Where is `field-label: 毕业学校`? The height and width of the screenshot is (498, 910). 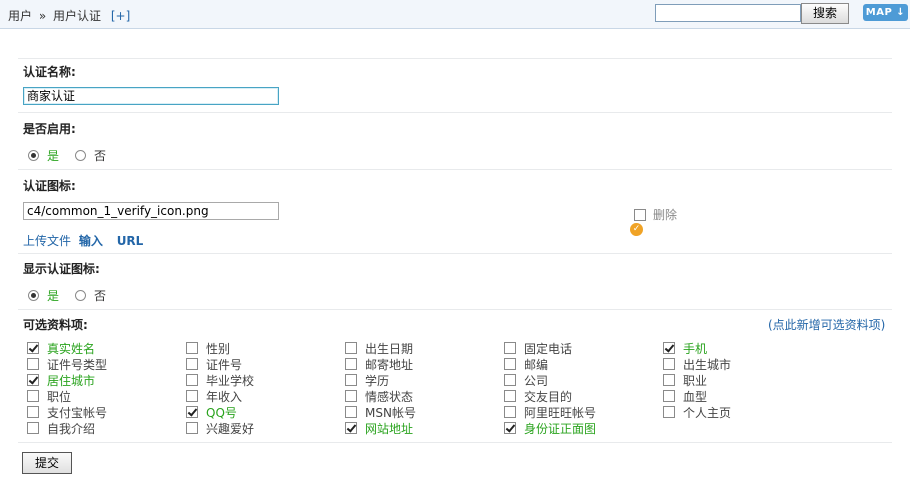
field-label: 毕业学校 is located at coordinates (230, 380).